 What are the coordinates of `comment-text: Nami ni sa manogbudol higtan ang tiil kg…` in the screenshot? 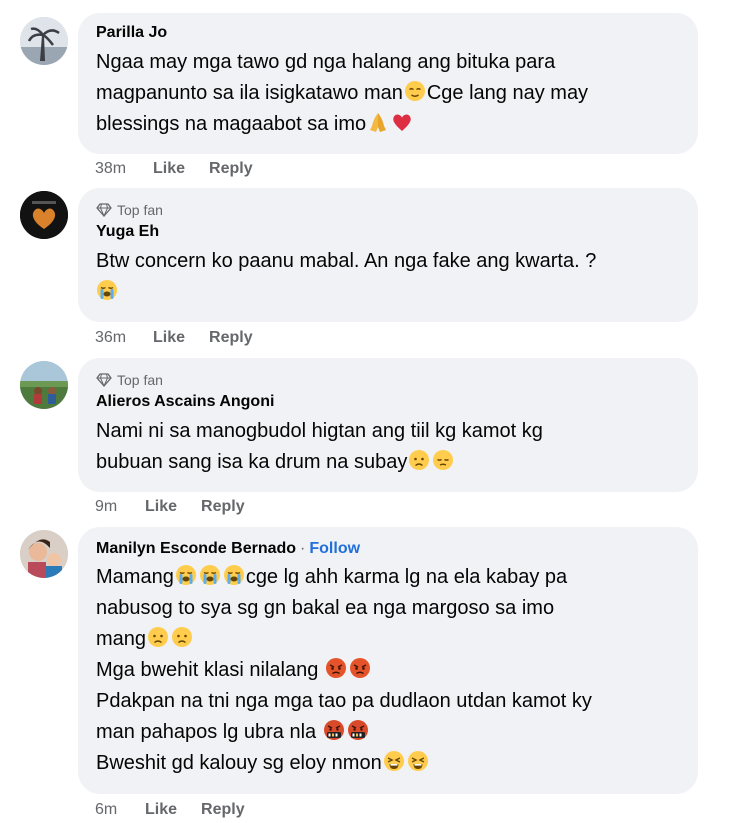 It's located at (319, 446).